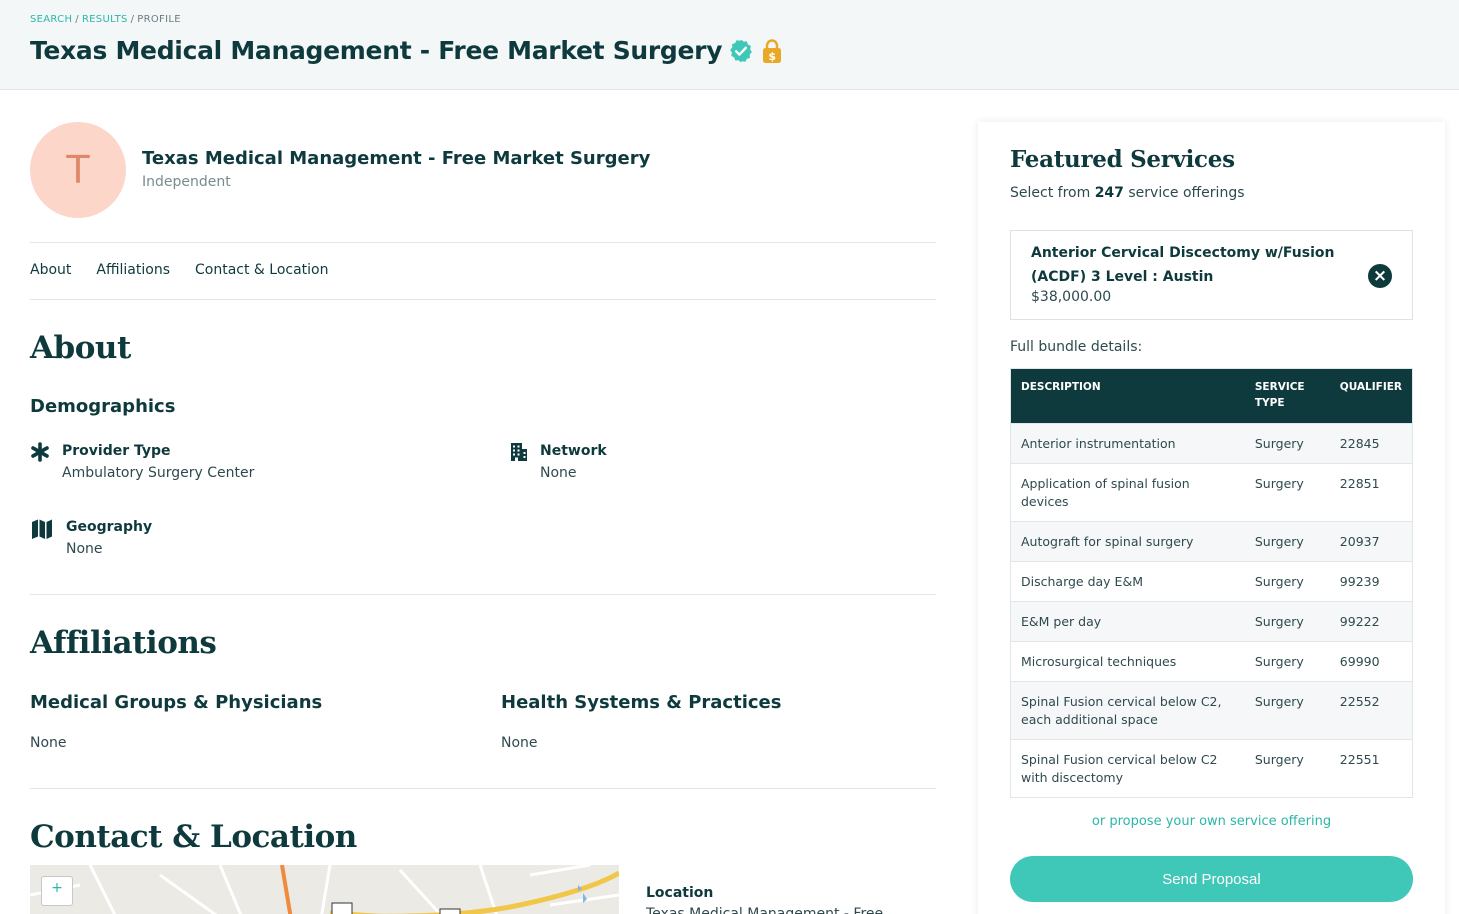  I want to click on column-header-qualifier: QUALIFIER, so click(1371, 396).